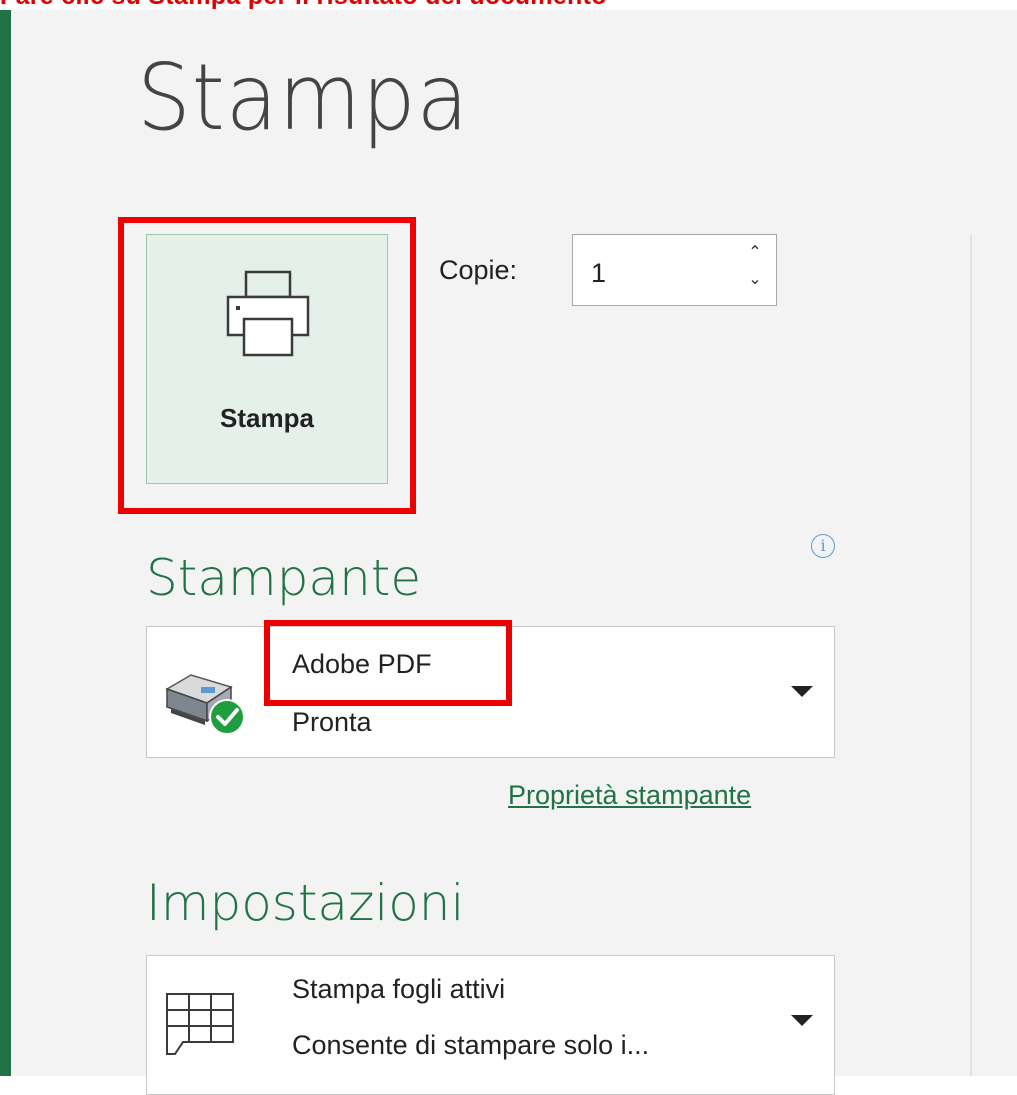 The image size is (1017, 1095). Describe the element at coordinates (755, 280) in the screenshot. I see `chevron-down-icon: ⌄` at that location.